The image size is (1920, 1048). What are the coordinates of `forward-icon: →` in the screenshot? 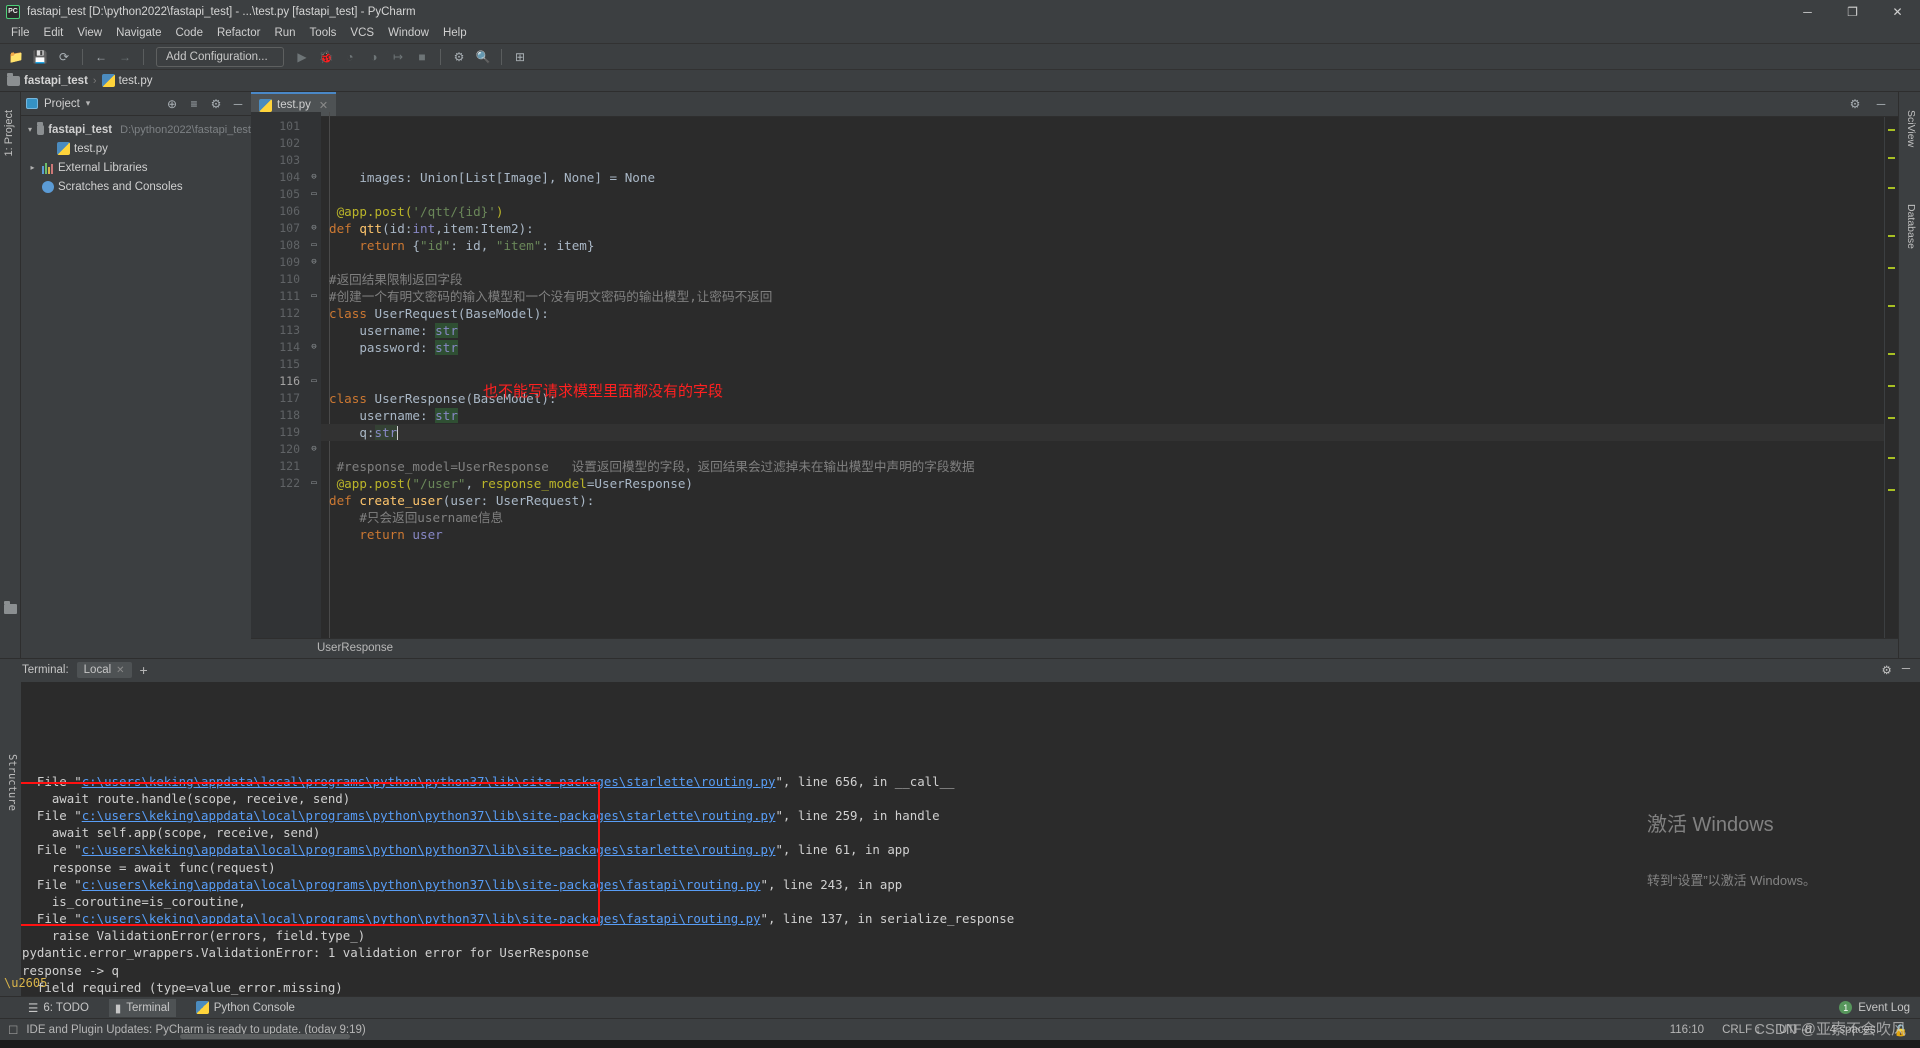 It's located at (125, 57).